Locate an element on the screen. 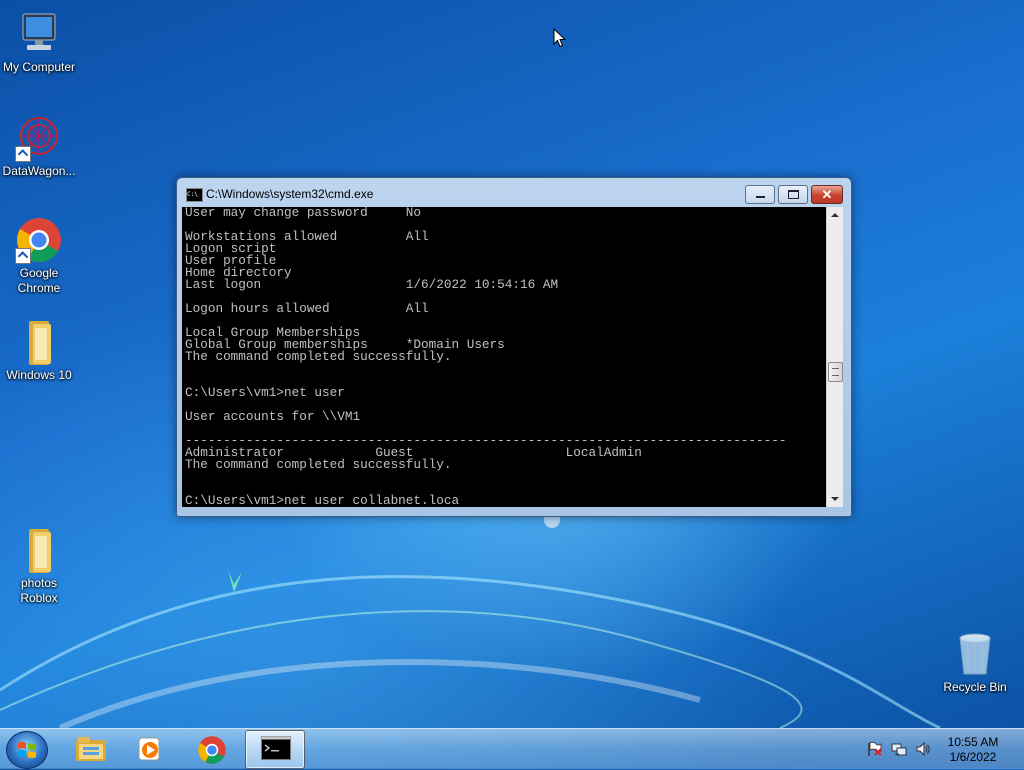 The image size is (1024, 770). clock-date: 1/6/2022 is located at coordinates (973, 757).